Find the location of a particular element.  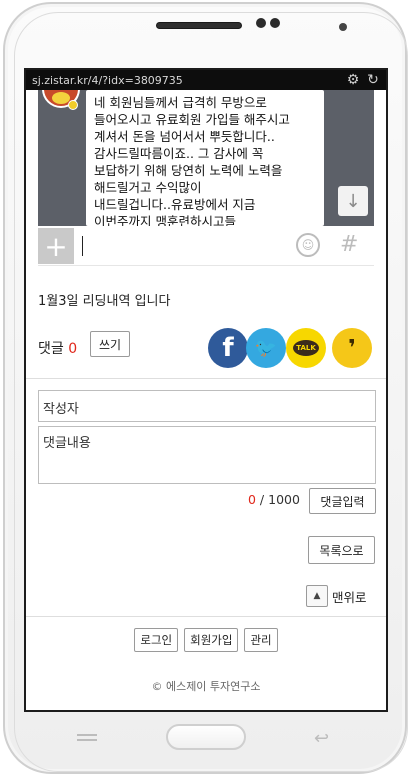

counter-current: 0 is located at coordinates (252, 499).